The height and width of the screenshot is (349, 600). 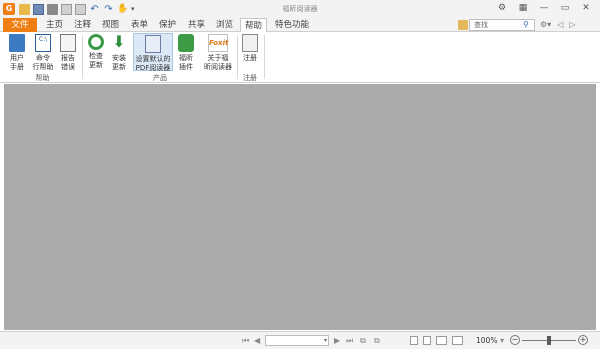 I want to click on zoom-in-icon: +, so click(x=583, y=340).